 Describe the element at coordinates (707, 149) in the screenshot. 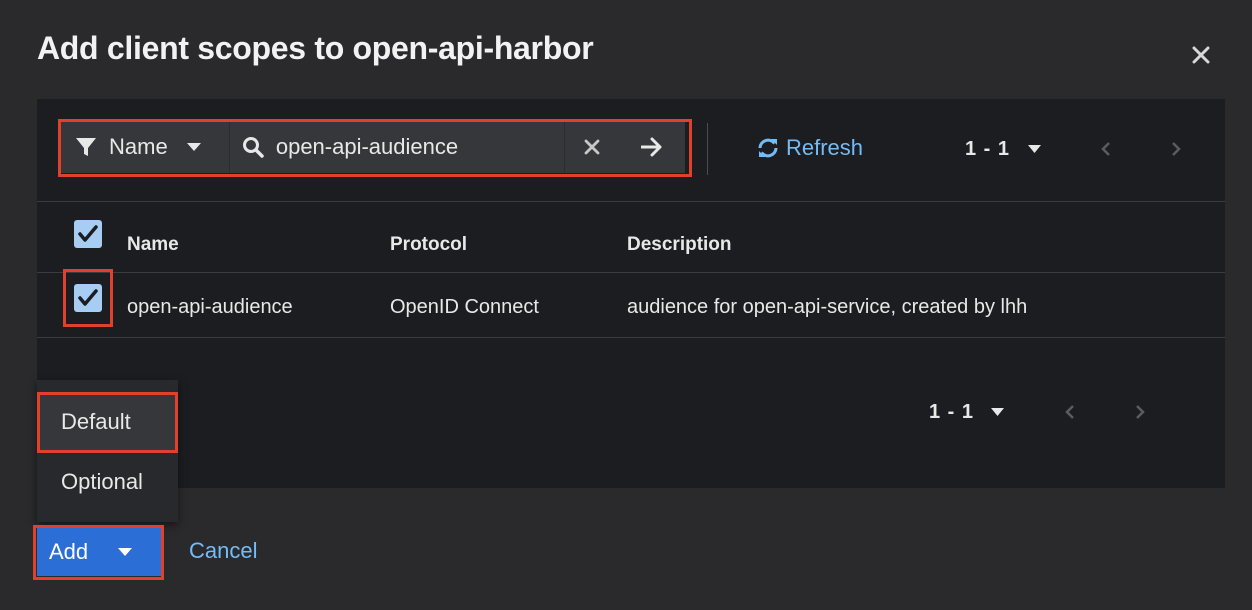

I see `toolbar-divider` at that location.